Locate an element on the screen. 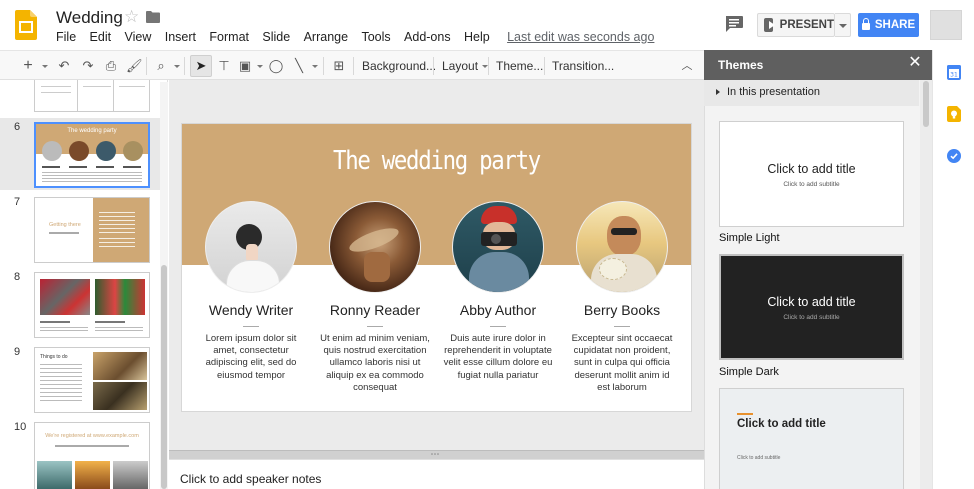 The height and width of the screenshot is (489, 974). menu-insert: Insert is located at coordinates (180, 38).